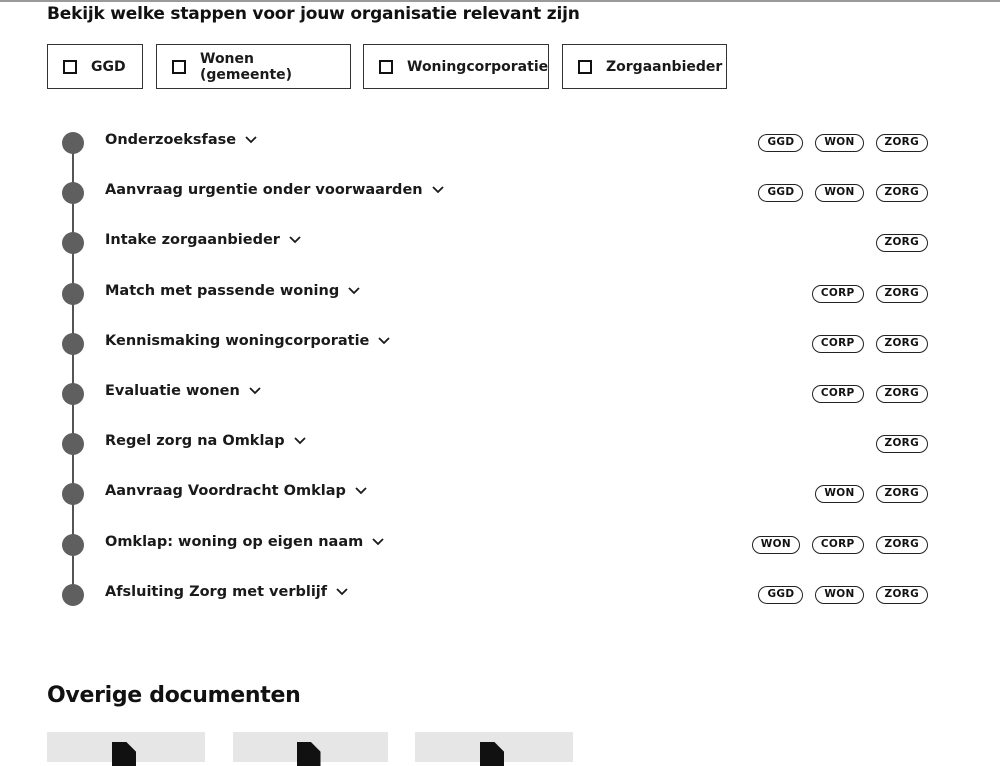 This screenshot has width=1000, height=766. Describe the element at coordinates (500, 446) in the screenshot. I see `timeline-step: Regel zorg na Omklap ZORG` at that location.